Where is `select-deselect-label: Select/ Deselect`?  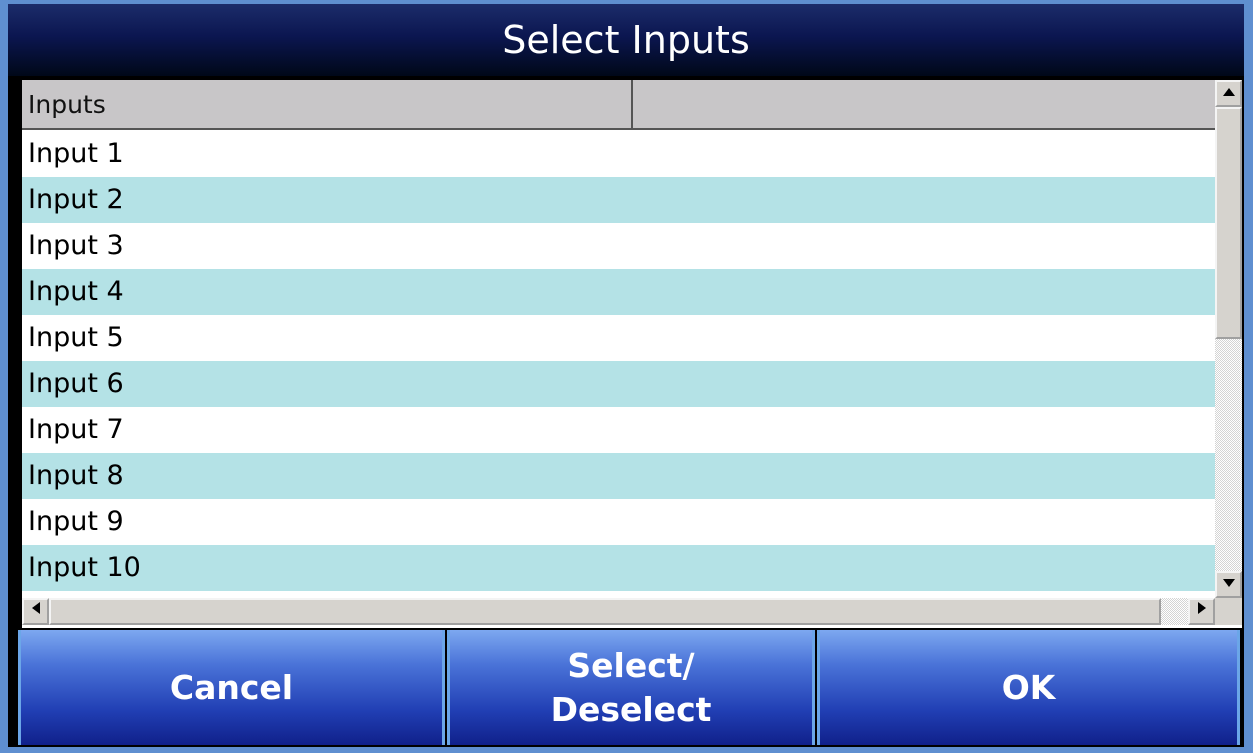 select-deselect-label: Select/ Deselect is located at coordinates (631, 688).